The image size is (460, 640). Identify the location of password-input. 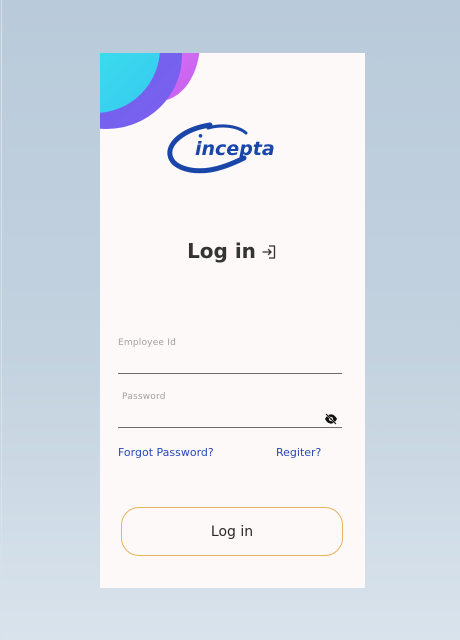
(216, 418).